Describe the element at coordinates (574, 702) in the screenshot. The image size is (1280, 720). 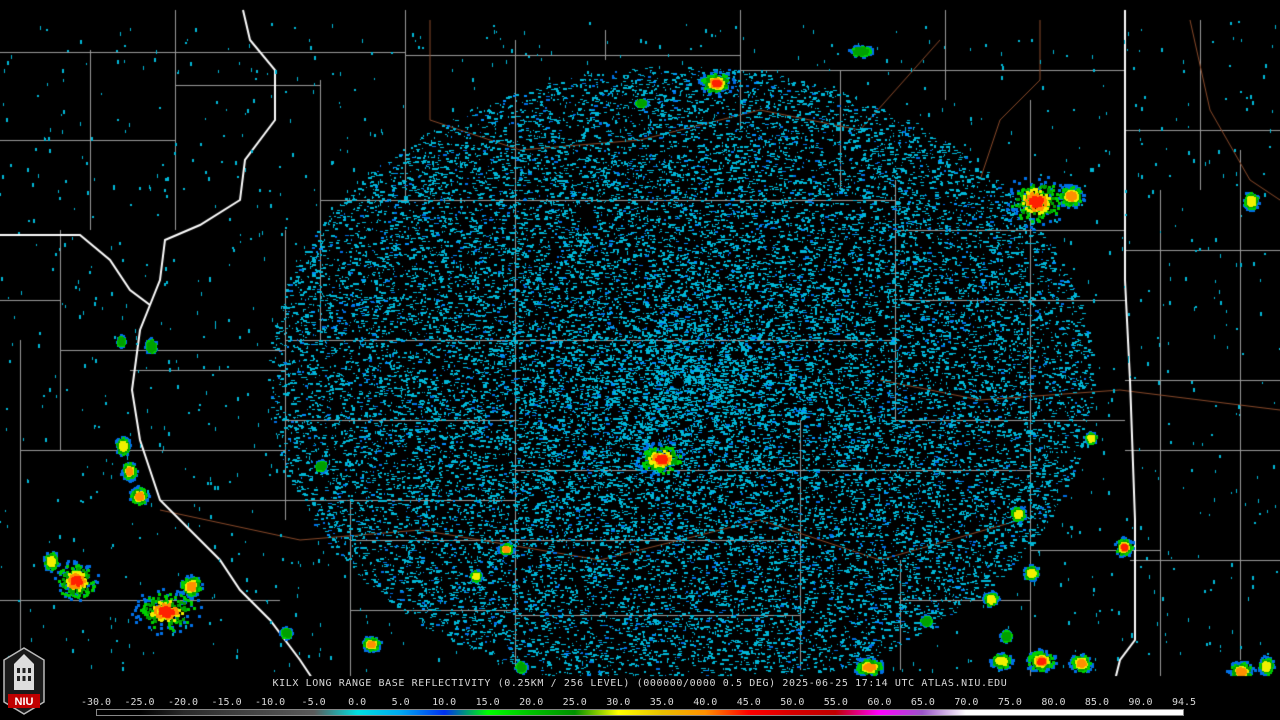
I see `scale-label: 25.0` at that location.